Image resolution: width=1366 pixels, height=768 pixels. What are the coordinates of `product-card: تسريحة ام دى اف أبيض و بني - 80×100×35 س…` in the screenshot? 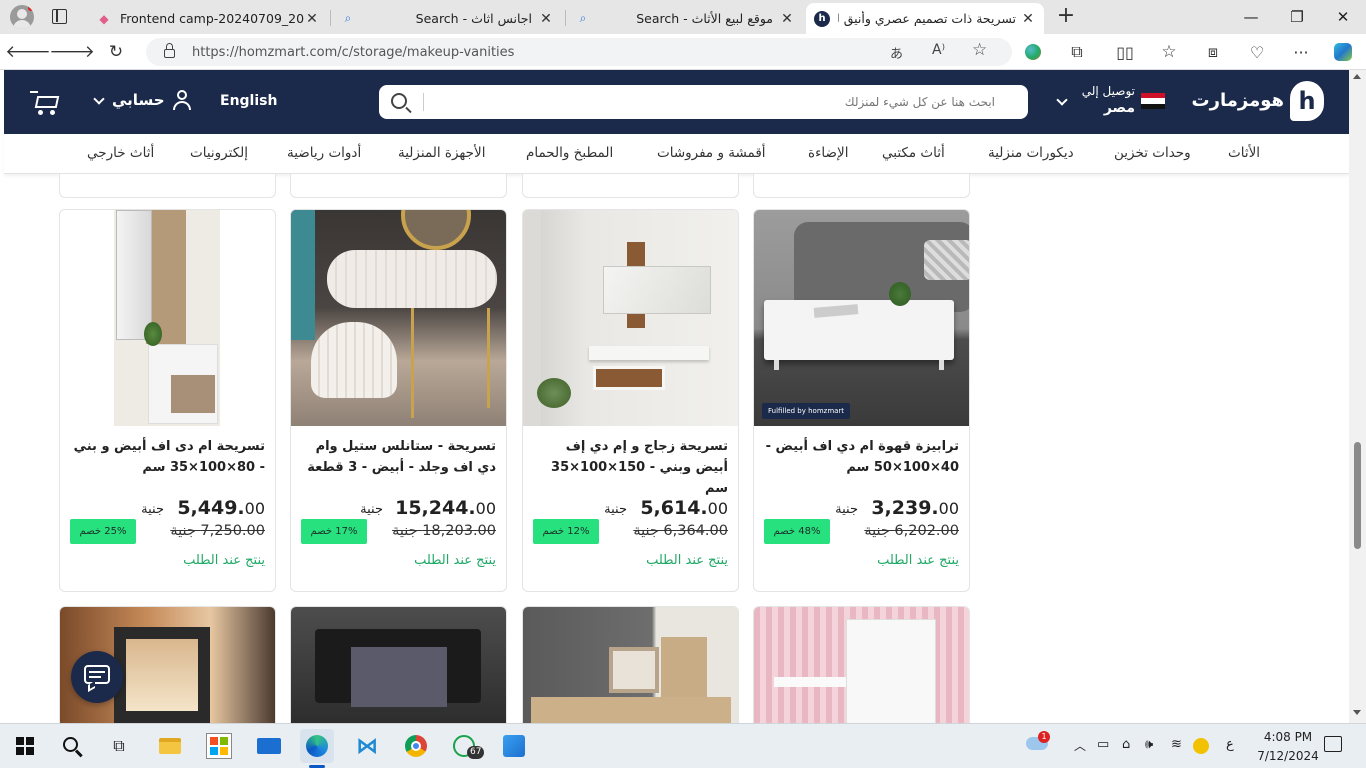 It's located at (167, 400).